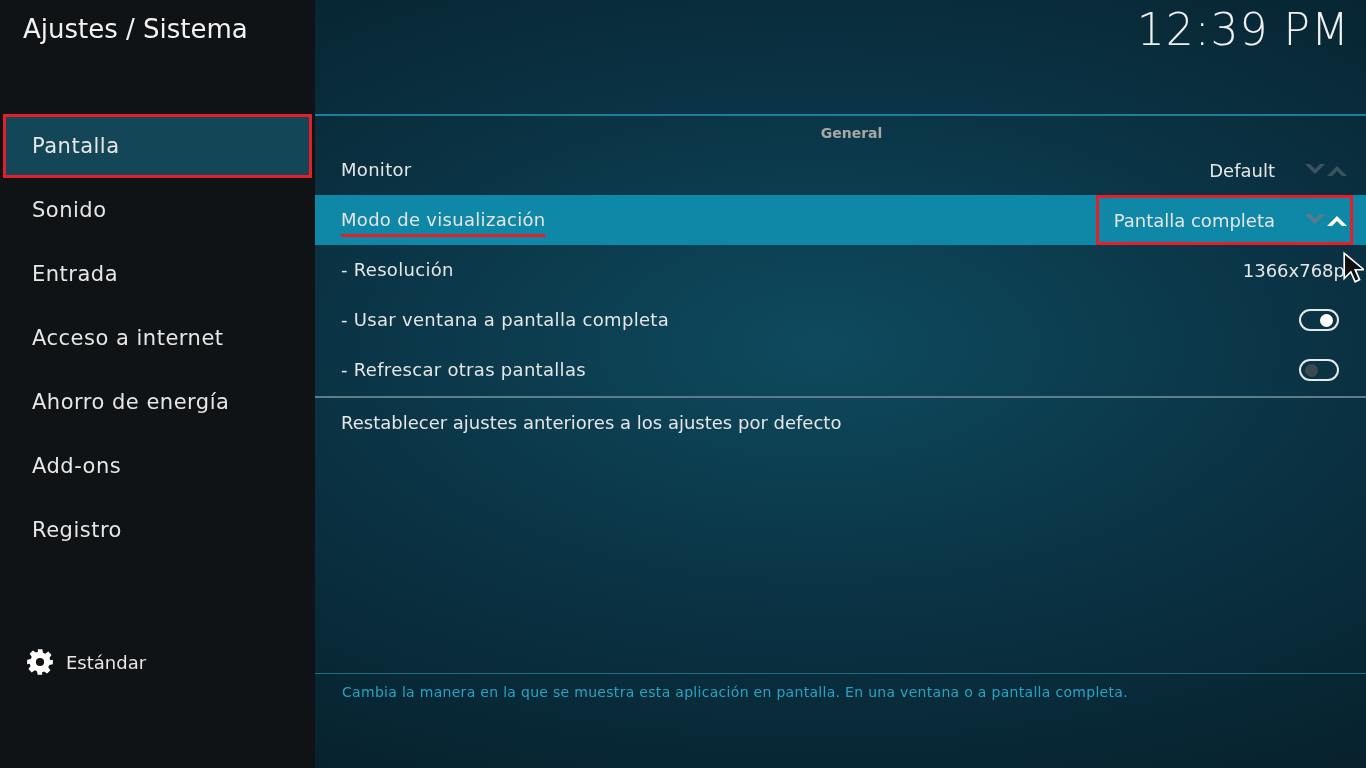  Describe the element at coordinates (157, 338) in the screenshot. I see `sidebar-item: Acceso a internet` at that location.